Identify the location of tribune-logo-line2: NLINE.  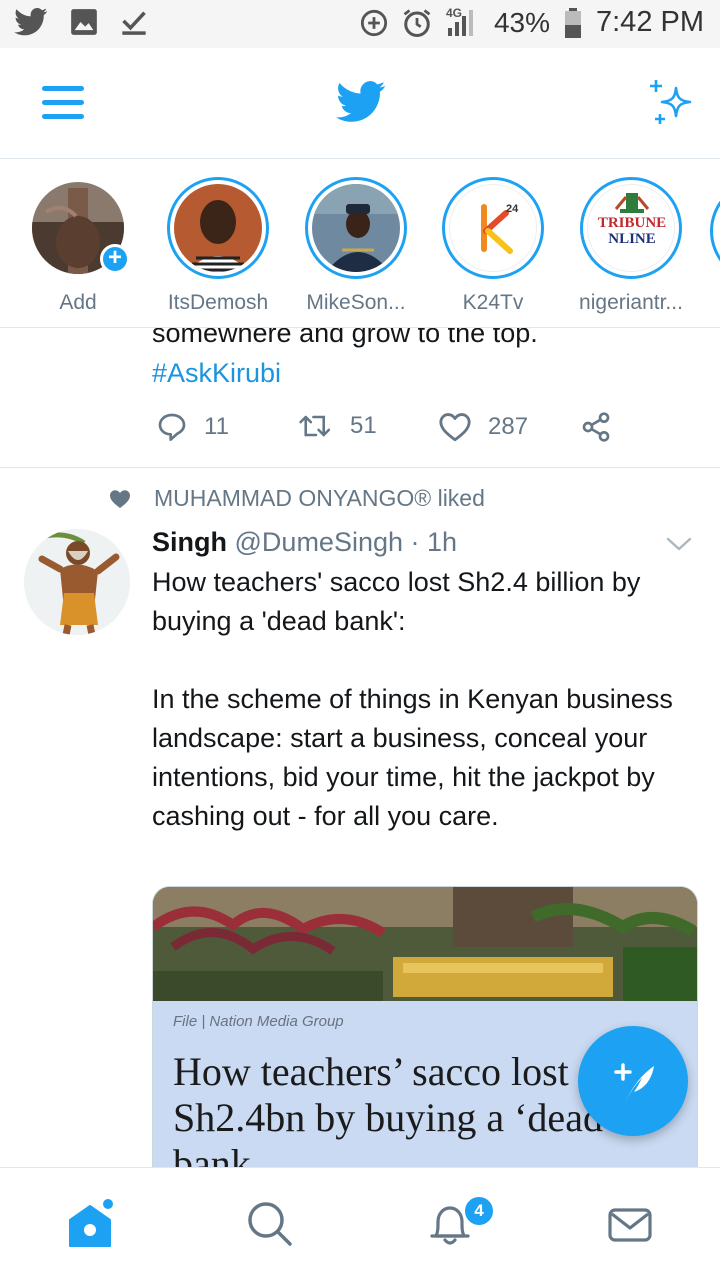
(632, 239).